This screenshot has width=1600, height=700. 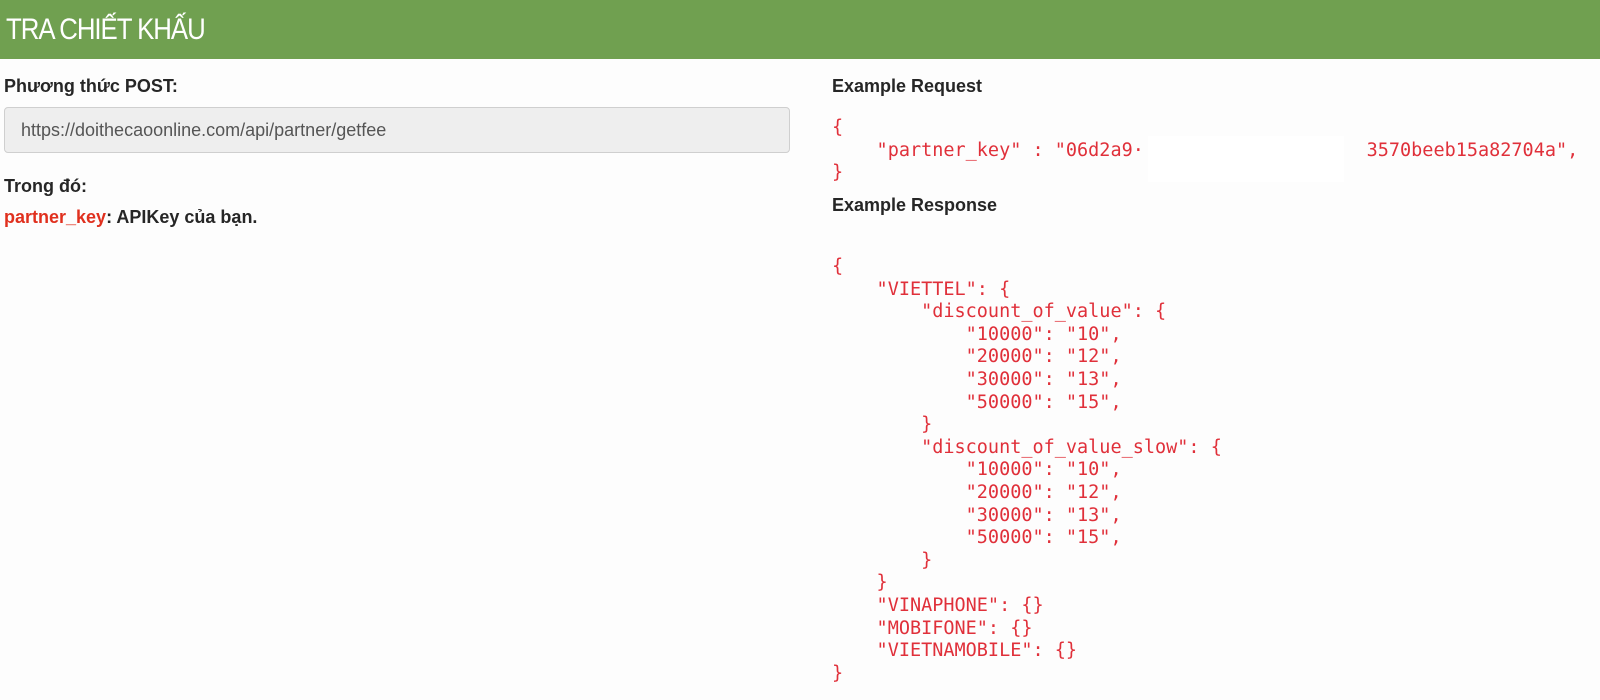 I want to click on param-key: partner_key, so click(x=55, y=217).